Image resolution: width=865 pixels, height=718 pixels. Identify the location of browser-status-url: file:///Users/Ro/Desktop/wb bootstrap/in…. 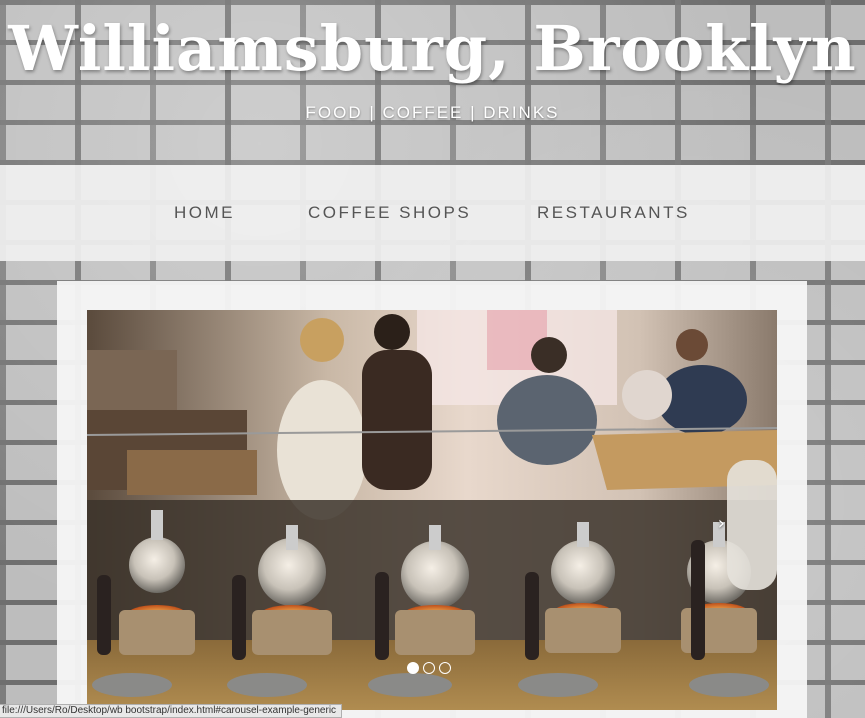
(171, 711).